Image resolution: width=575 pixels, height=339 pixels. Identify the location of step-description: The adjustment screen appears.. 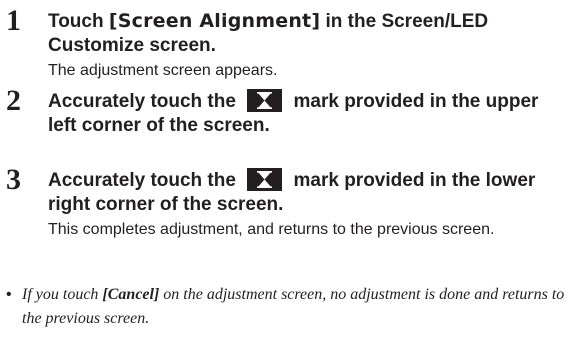
(163, 70).